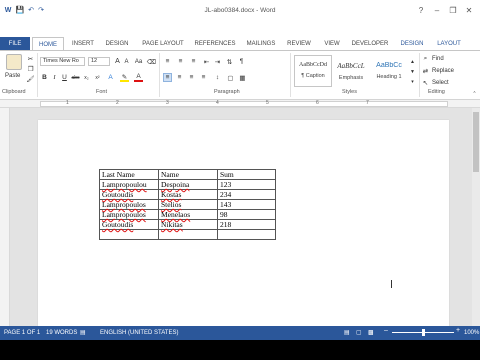 This screenshot has height=360, width=480. I want to click on find-icon: ⌕, so click(425, 58).